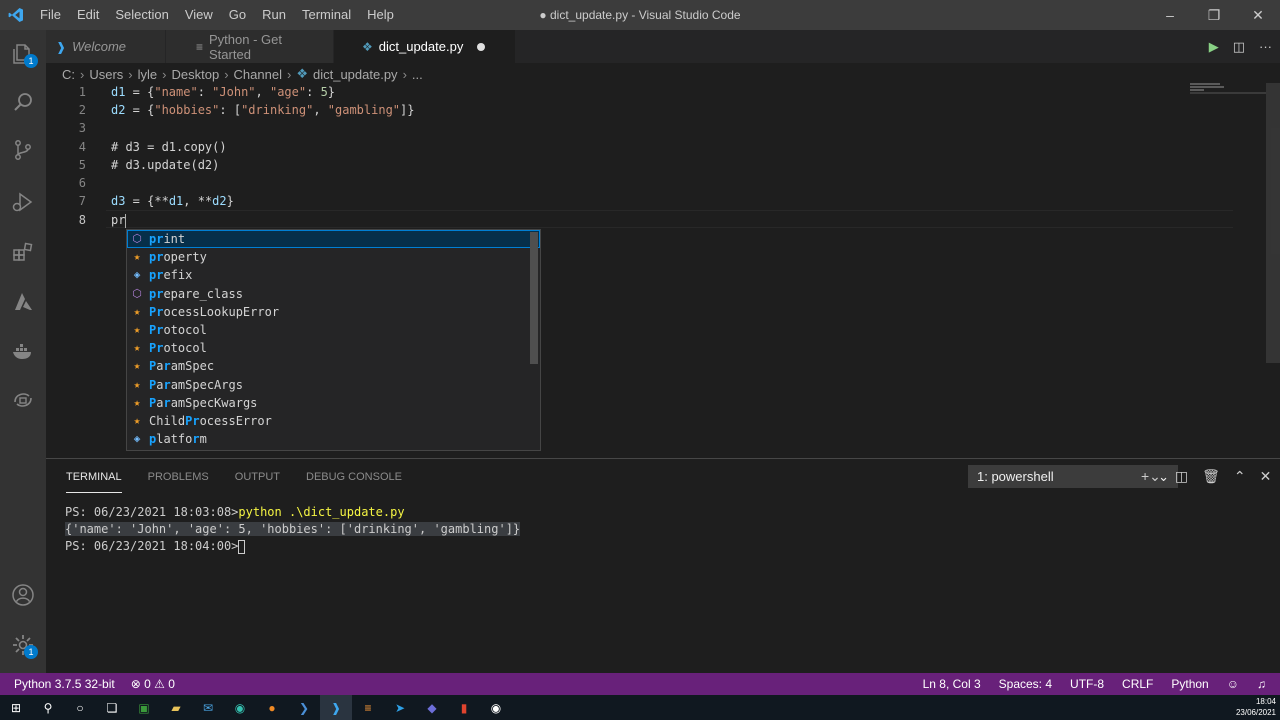 Image resolution: width=1280 pixels, height=720 pixels. I want to click on chevron-right-icon: ›, so click(164, 74).